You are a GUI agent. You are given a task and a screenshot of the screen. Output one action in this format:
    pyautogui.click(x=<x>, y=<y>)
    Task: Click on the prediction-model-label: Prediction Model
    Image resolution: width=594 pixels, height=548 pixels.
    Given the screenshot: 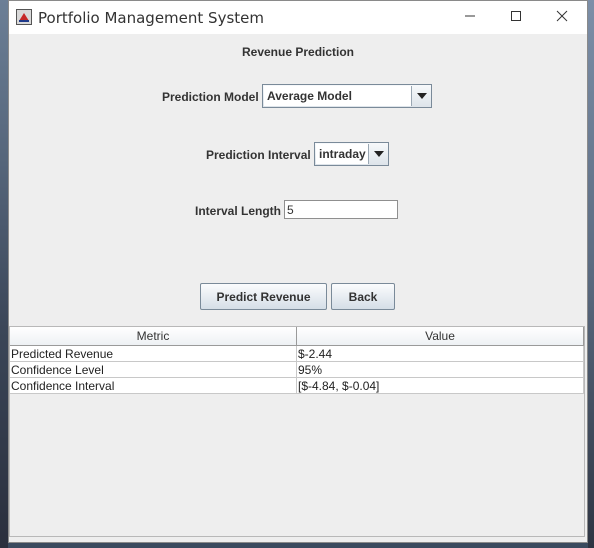 What is the action you would take?
    pyautogui.click(x=210, y=97)
    